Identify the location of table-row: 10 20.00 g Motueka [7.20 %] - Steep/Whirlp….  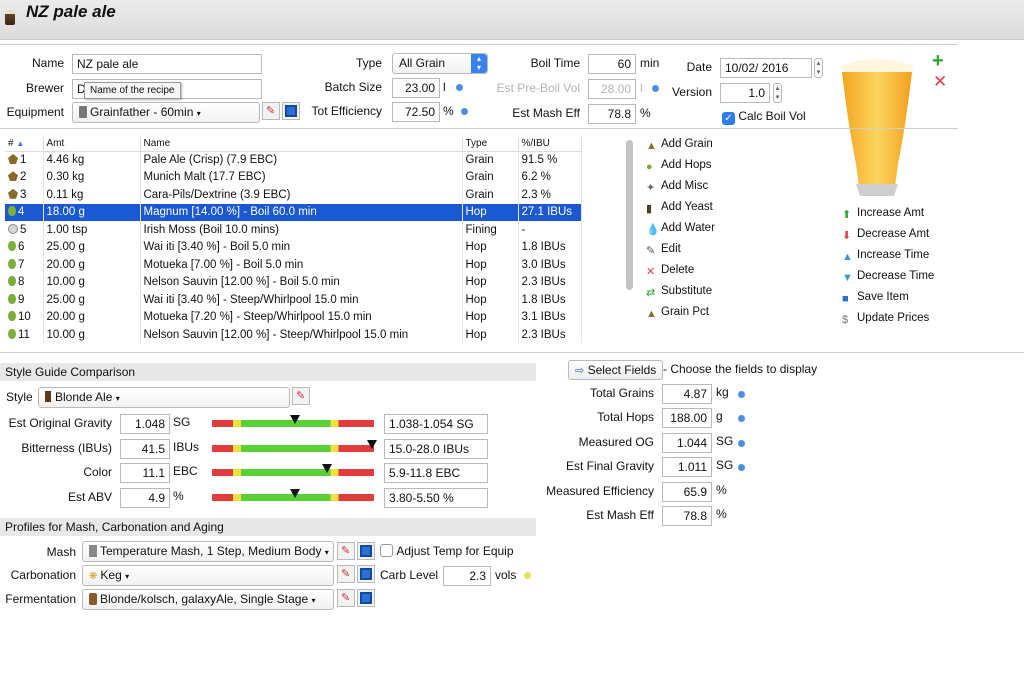
(293, 317).